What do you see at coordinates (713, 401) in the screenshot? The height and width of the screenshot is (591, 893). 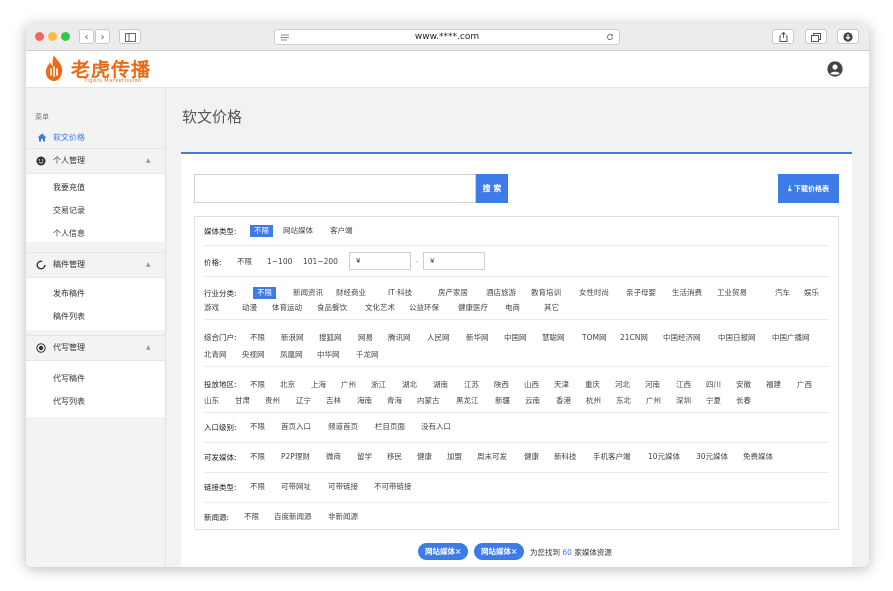 I see `filter-option: 宁夏` at bounding box center [713, 401].